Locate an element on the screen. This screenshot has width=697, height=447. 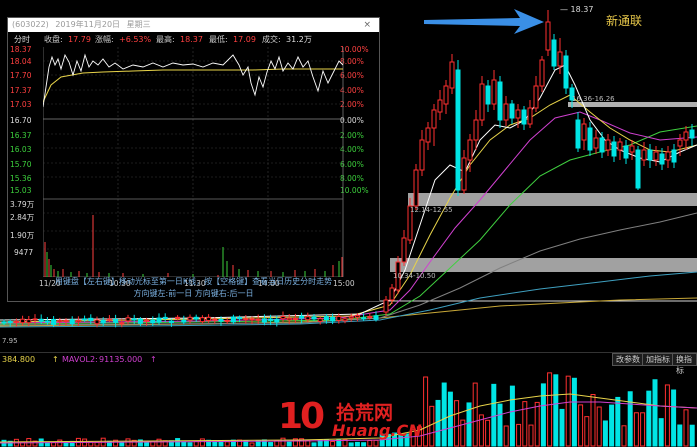
level-label-2: 12.14-12.55 is located at coordinates (431, 210).